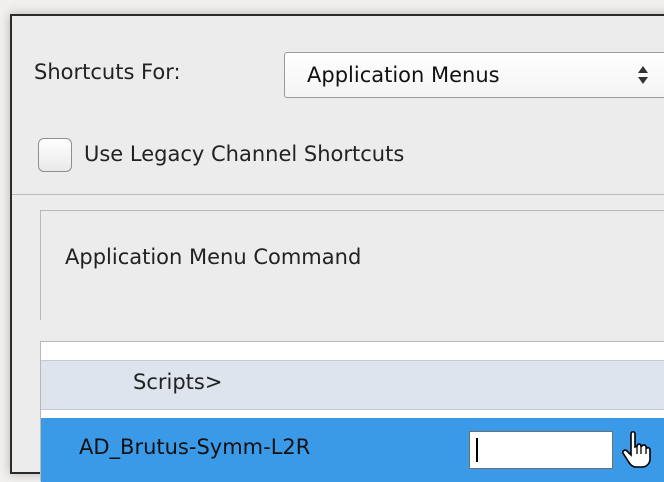 This screenshot has height=482, width=664. What do you see at coordinates (213, 257) in the screenshot?
I see `column-header-command: Application Menu Command` at bounding box center [213, 257].